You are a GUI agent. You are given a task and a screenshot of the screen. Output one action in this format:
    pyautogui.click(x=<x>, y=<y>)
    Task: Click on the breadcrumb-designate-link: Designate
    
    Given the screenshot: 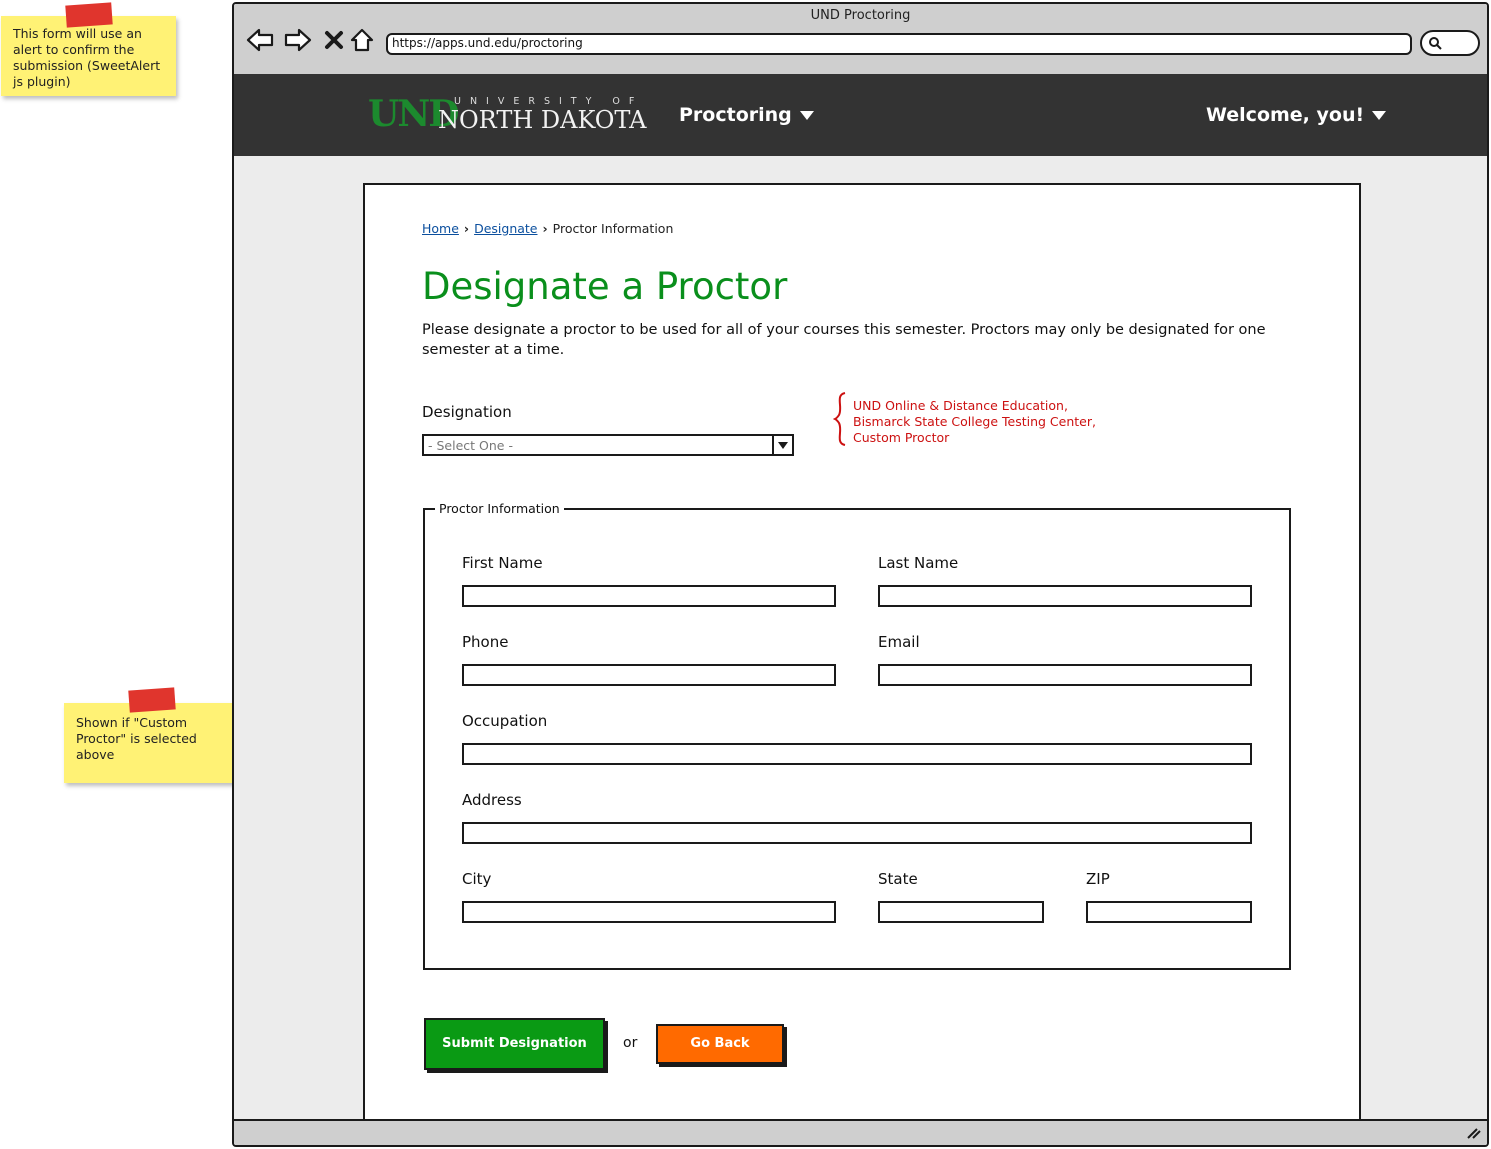 What is the action you would take?
    pyautogui.click(x=505, y=228)
    